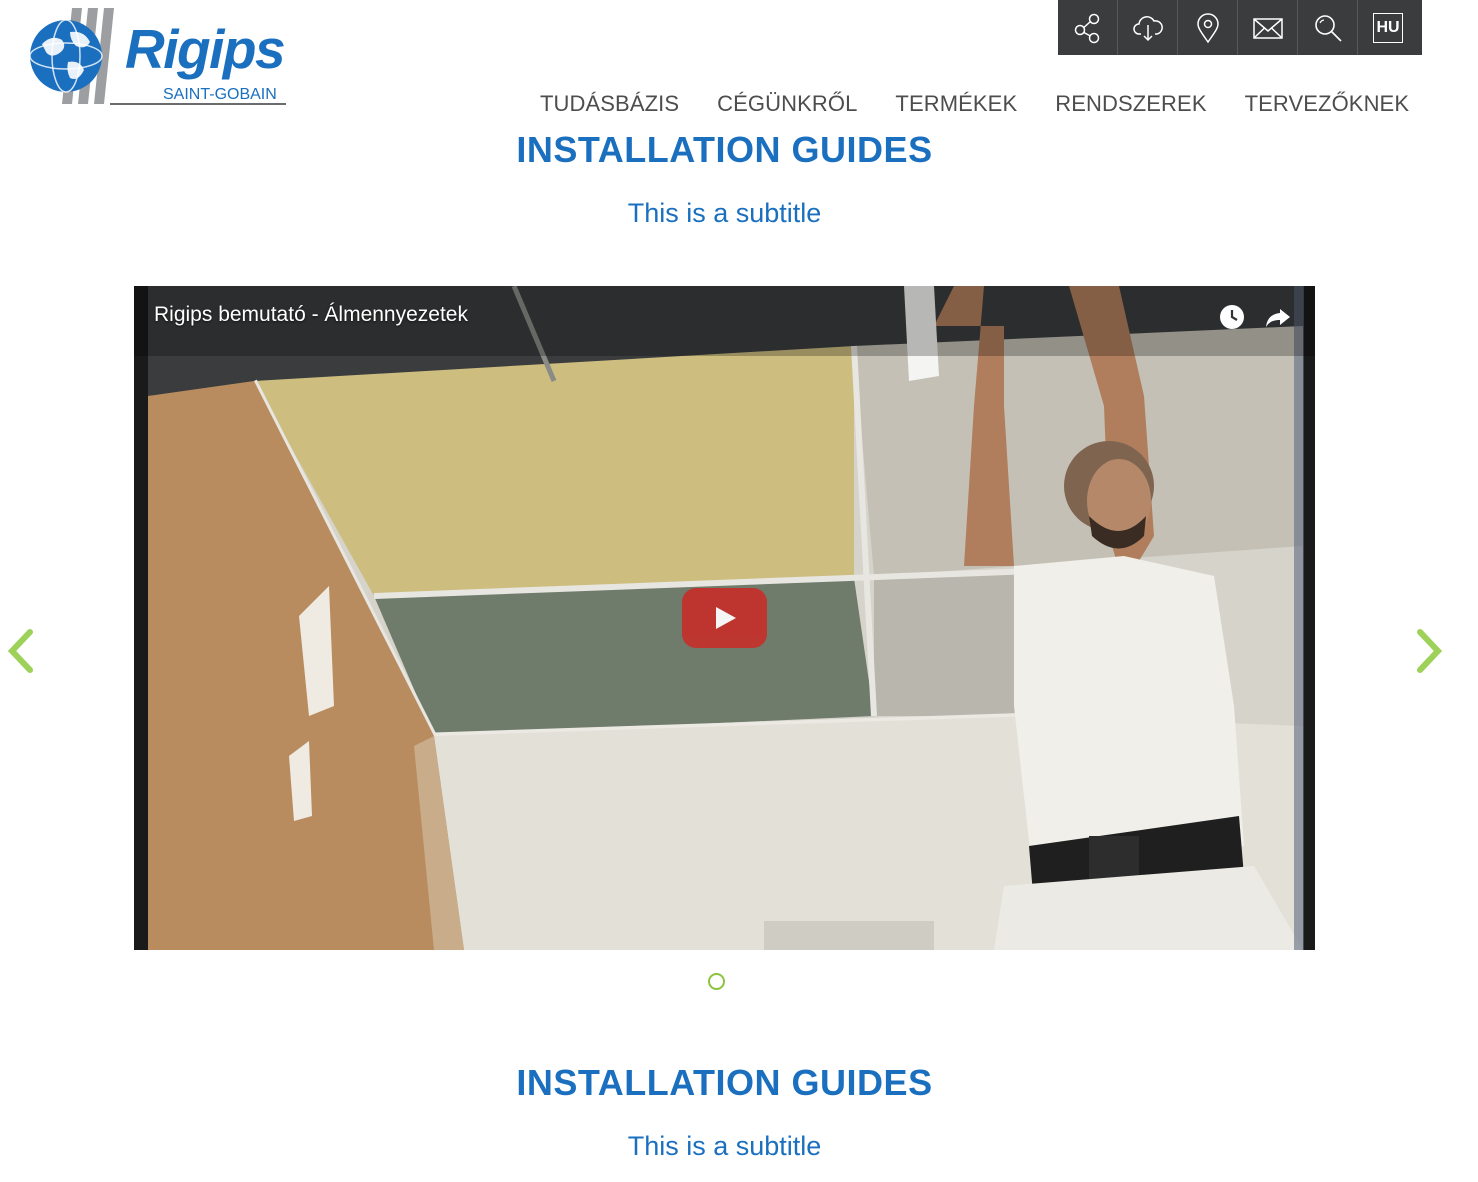 The width and height of the screenshot is (1478, 1182). I want to click on map-pin-icon, so click(1207, 27).